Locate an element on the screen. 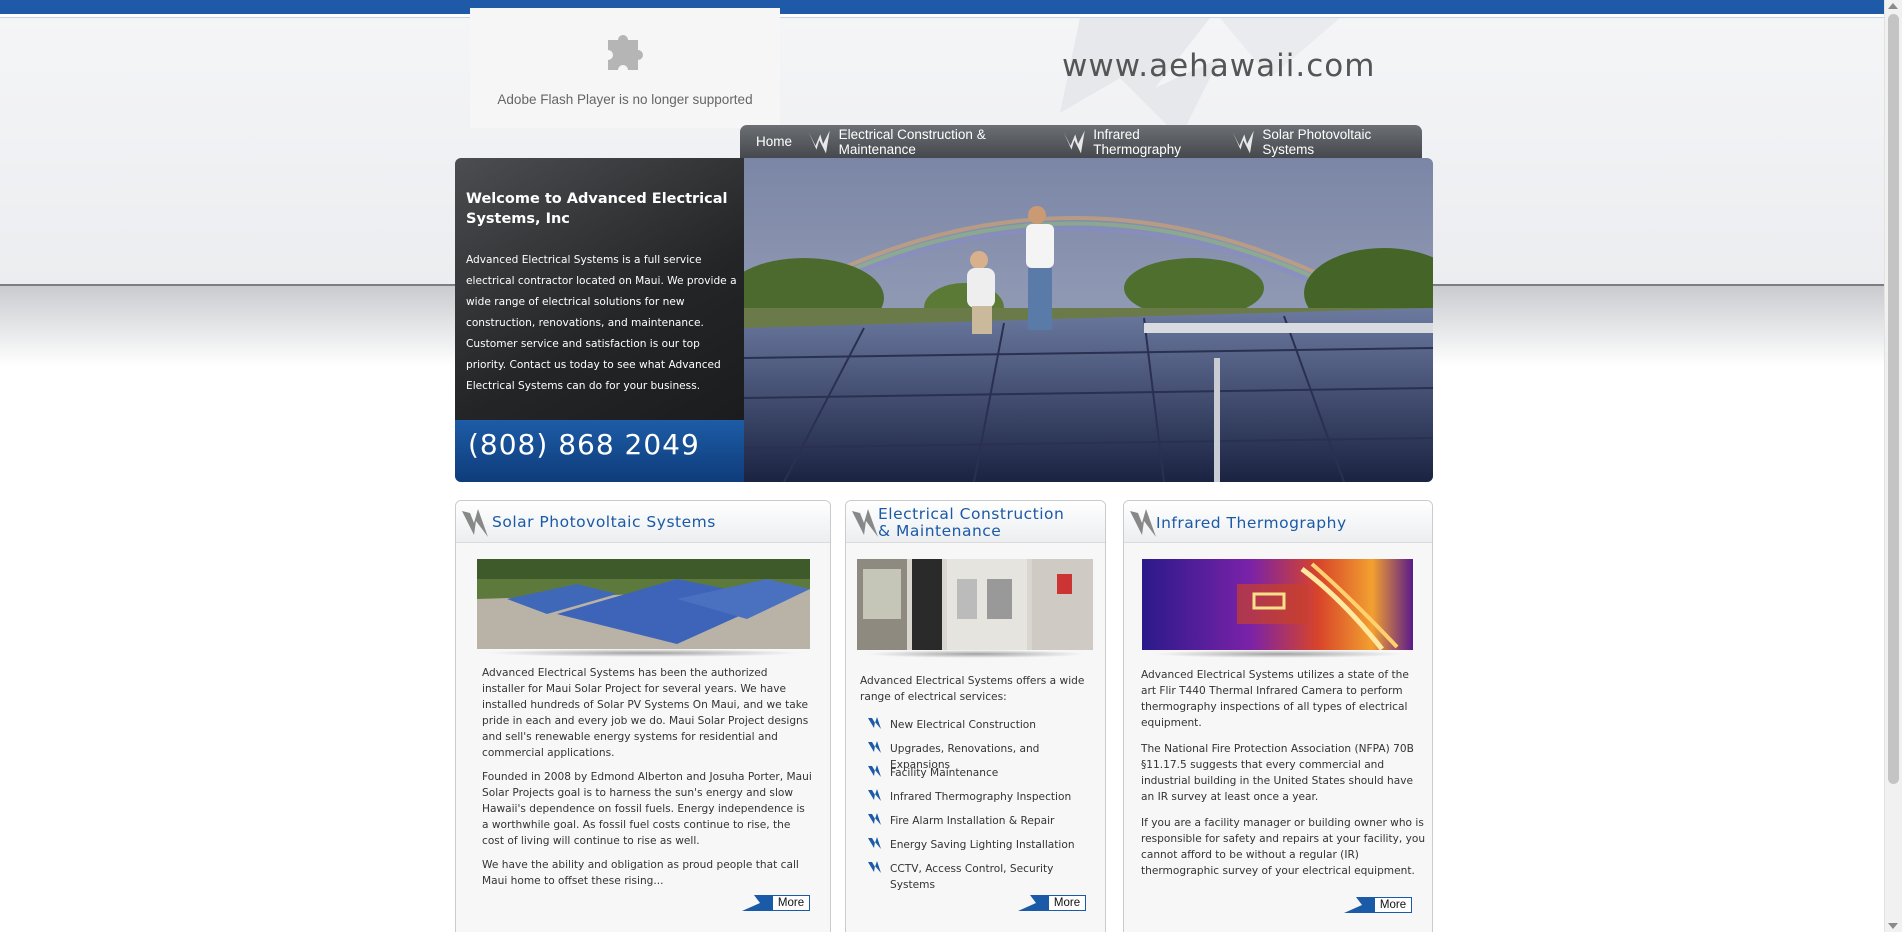 The height and width of the screenshot is (932, 1902). puzzle-piece-icon is located at coordinates (625, 52).